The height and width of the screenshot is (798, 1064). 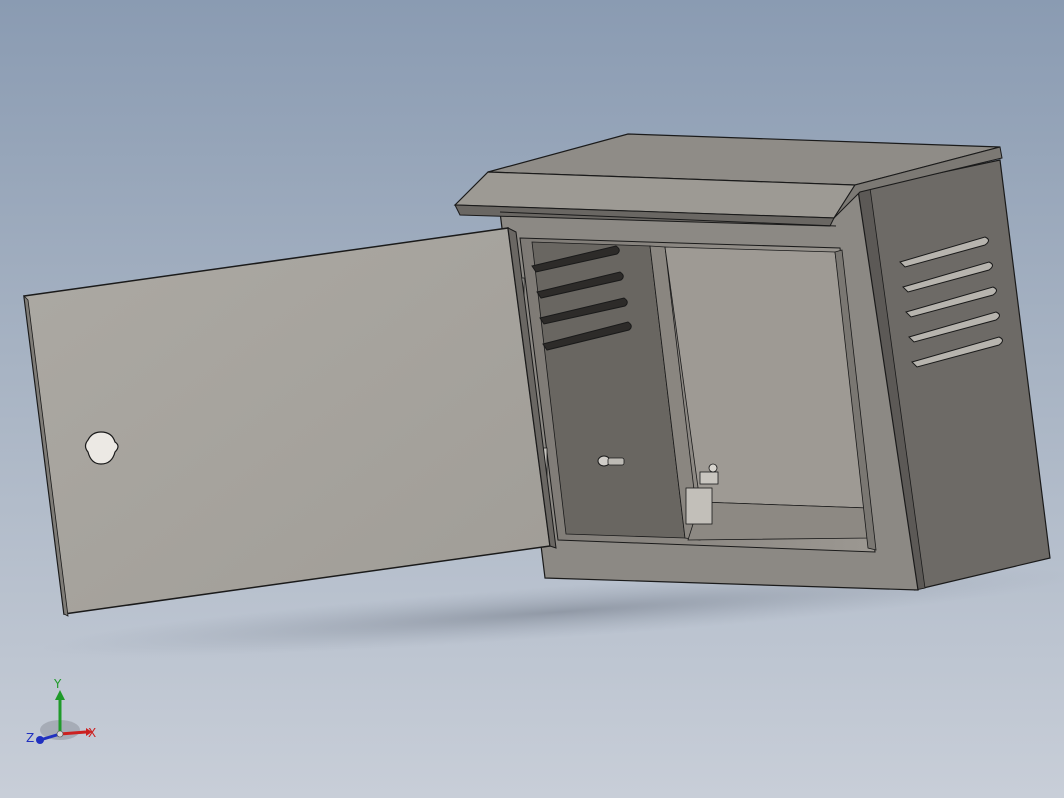 What do you see at coordinates (30, 738) in the screenshot?
I see `z-axis-label: Z` at bounding box center [30, 738].